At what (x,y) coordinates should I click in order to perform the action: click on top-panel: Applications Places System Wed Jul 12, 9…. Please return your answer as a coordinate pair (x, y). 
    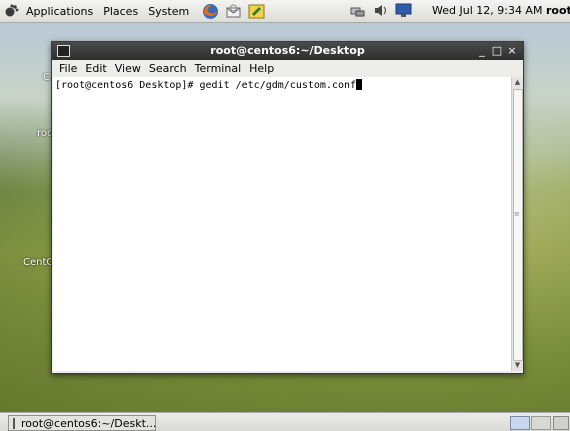
    Looking at the image, I should click on (285, 11).